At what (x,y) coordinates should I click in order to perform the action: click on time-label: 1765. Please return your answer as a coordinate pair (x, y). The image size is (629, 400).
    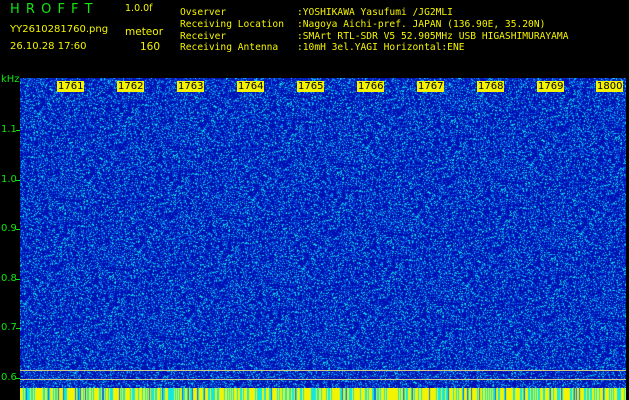
    Looking at the image, I should click on (311, 86).